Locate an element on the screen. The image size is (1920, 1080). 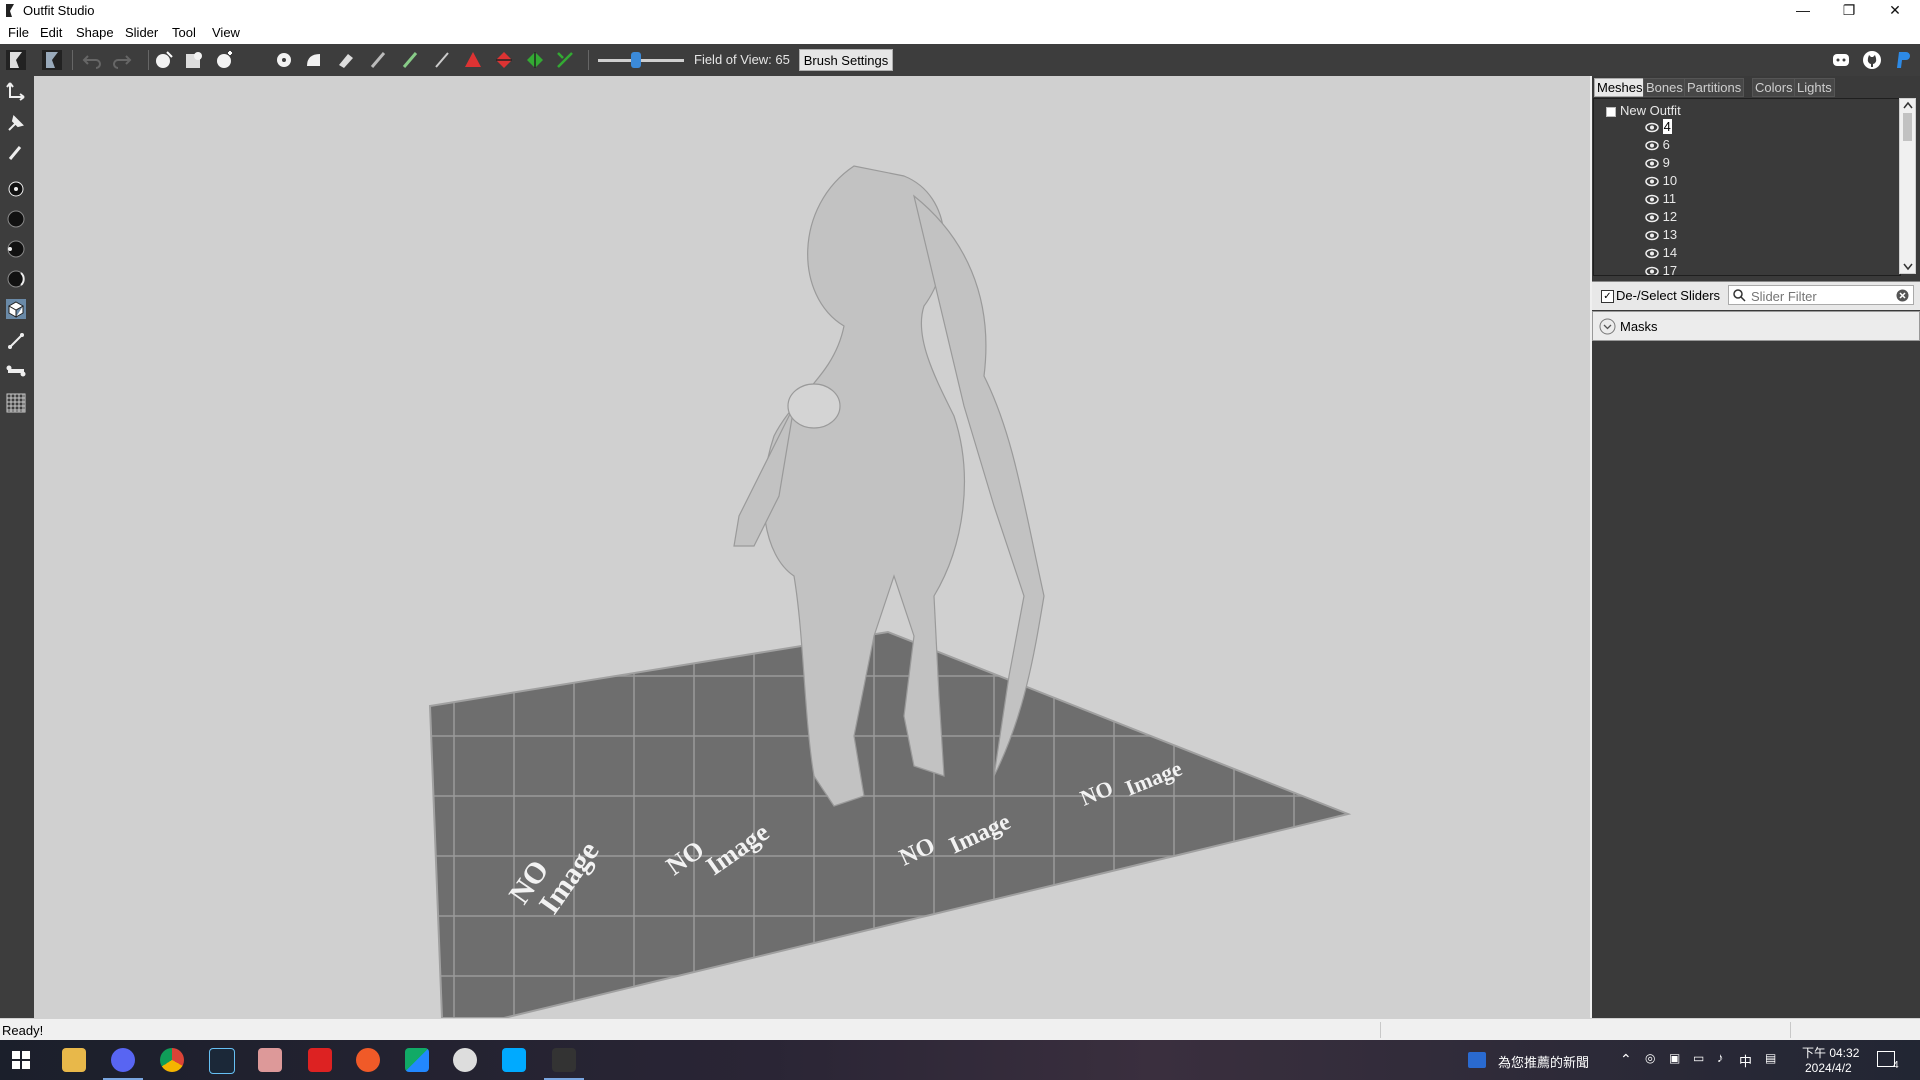
redo-icon is located at coordinates (122, 60).